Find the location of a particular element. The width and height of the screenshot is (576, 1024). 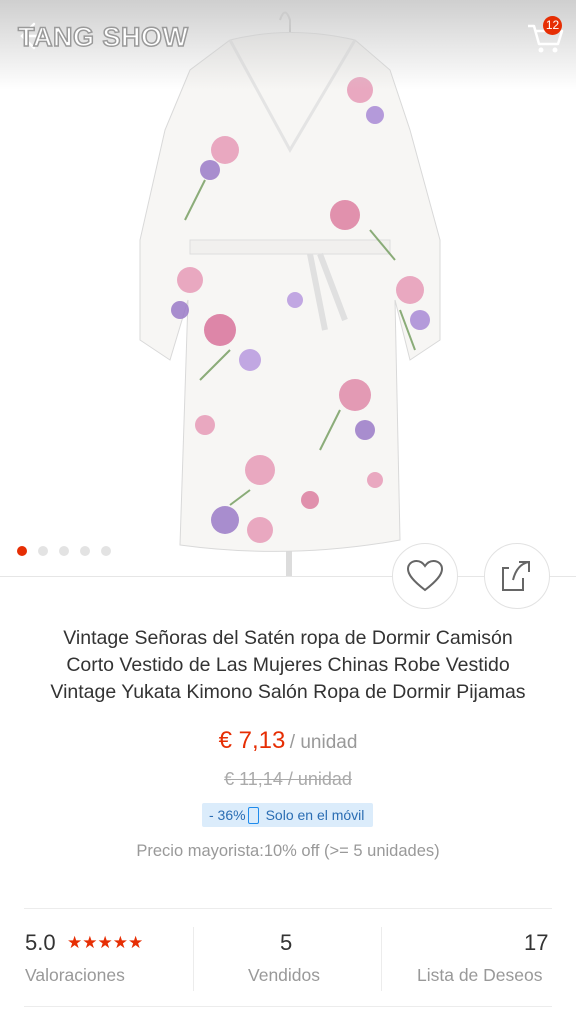

store-brand: TANG SHOW is located at coordinates (103, 37).